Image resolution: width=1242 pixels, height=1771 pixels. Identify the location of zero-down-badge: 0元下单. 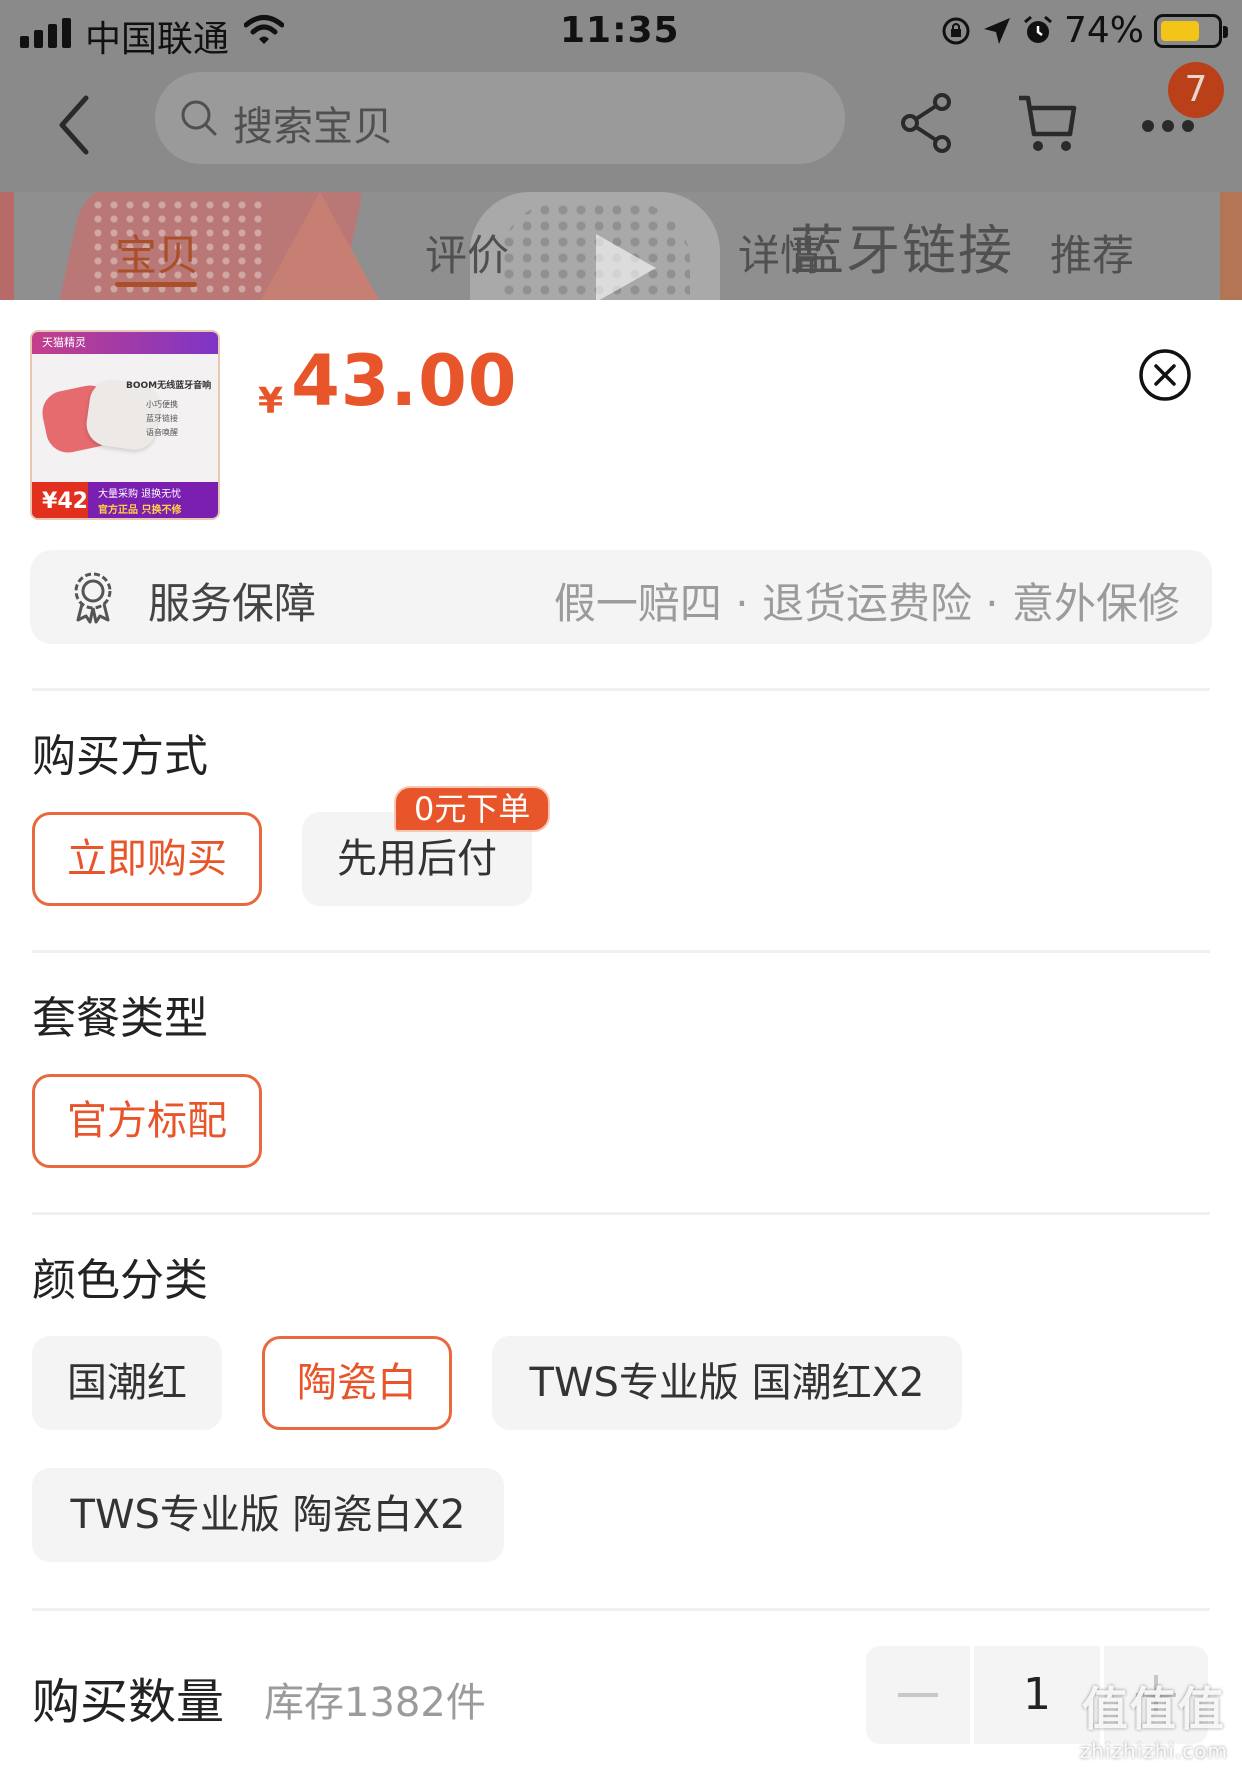
(472, 809).